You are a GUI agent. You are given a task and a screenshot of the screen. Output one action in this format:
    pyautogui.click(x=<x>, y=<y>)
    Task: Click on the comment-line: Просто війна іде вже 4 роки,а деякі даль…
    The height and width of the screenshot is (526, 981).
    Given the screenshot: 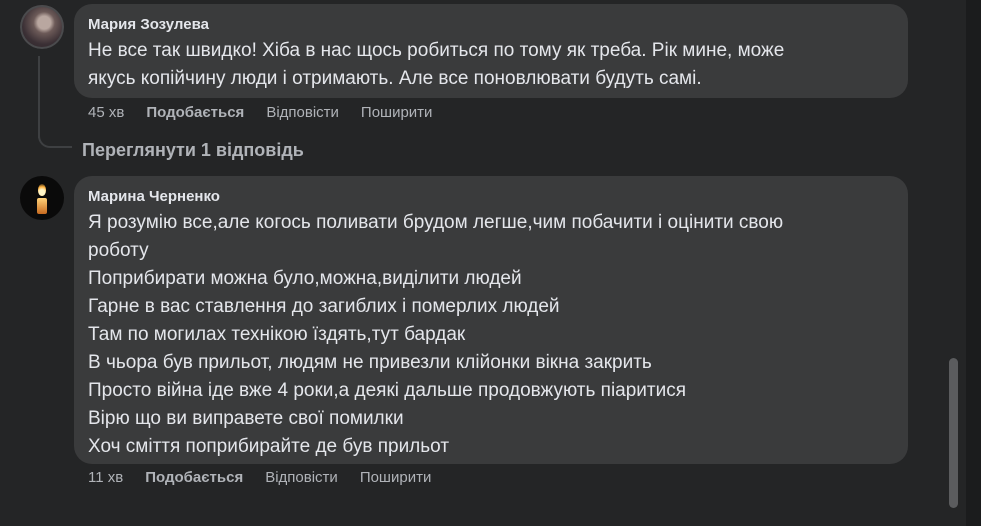 What is the action you would take?
    pyautogui.click(x=387, y=390)
    